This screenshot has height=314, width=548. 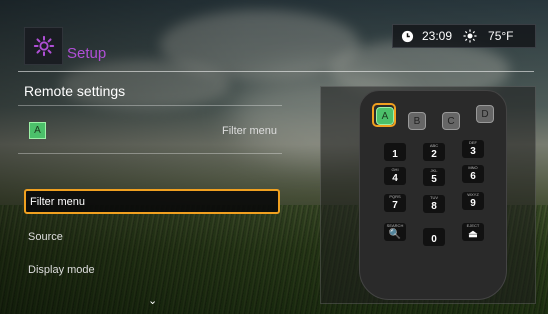 What do you see at coordinates (395, 232) in the screenshot?
I see `remote-key: SEARCH 🔍` at bounding box center [395, 232].